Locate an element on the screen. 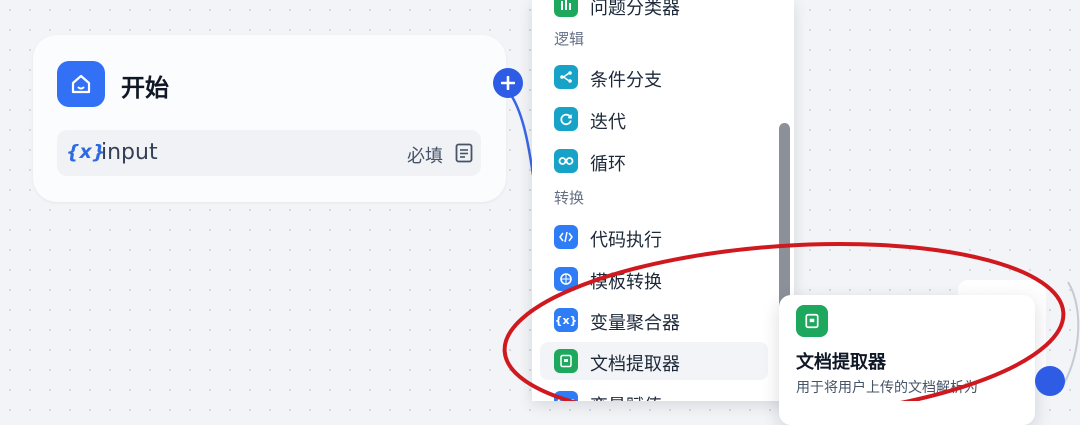  menu-item-label: 变量赋值 is located at coordinates (626, 396).